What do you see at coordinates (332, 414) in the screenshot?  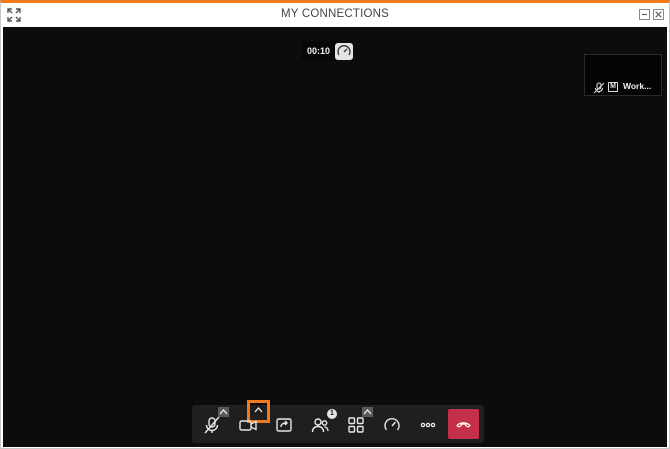 I see `participants-count: 1` at bounding box center [332, 414].